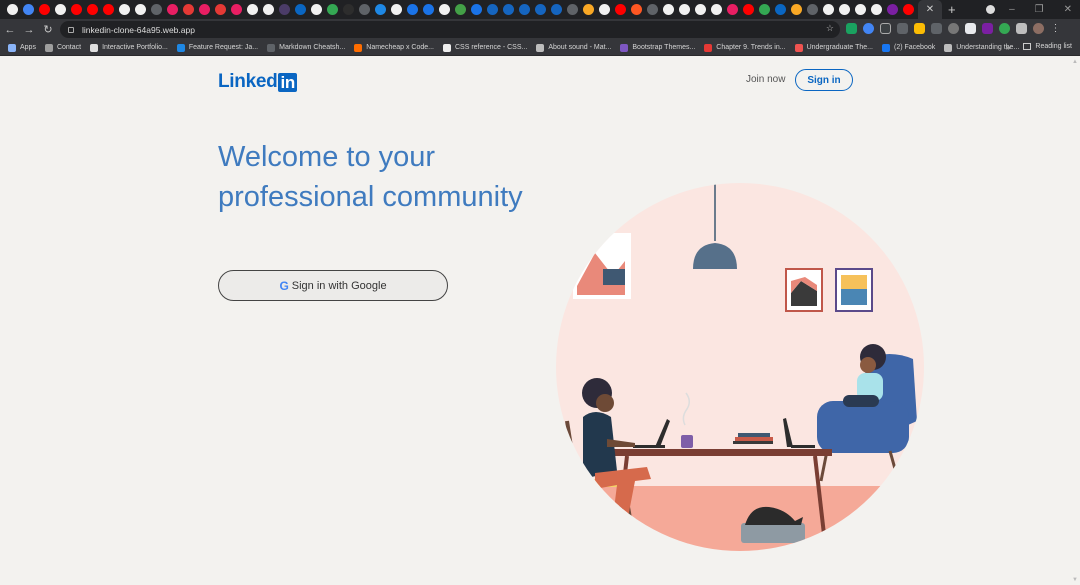  What do you see at coordinates (952, 9) in the screenshot?
I see `new-tab-button: +` at bounding box center [952, 9].